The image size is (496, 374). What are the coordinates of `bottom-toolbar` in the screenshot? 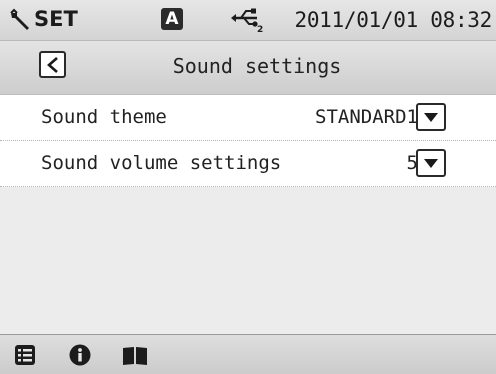 It's located at (248, 354).